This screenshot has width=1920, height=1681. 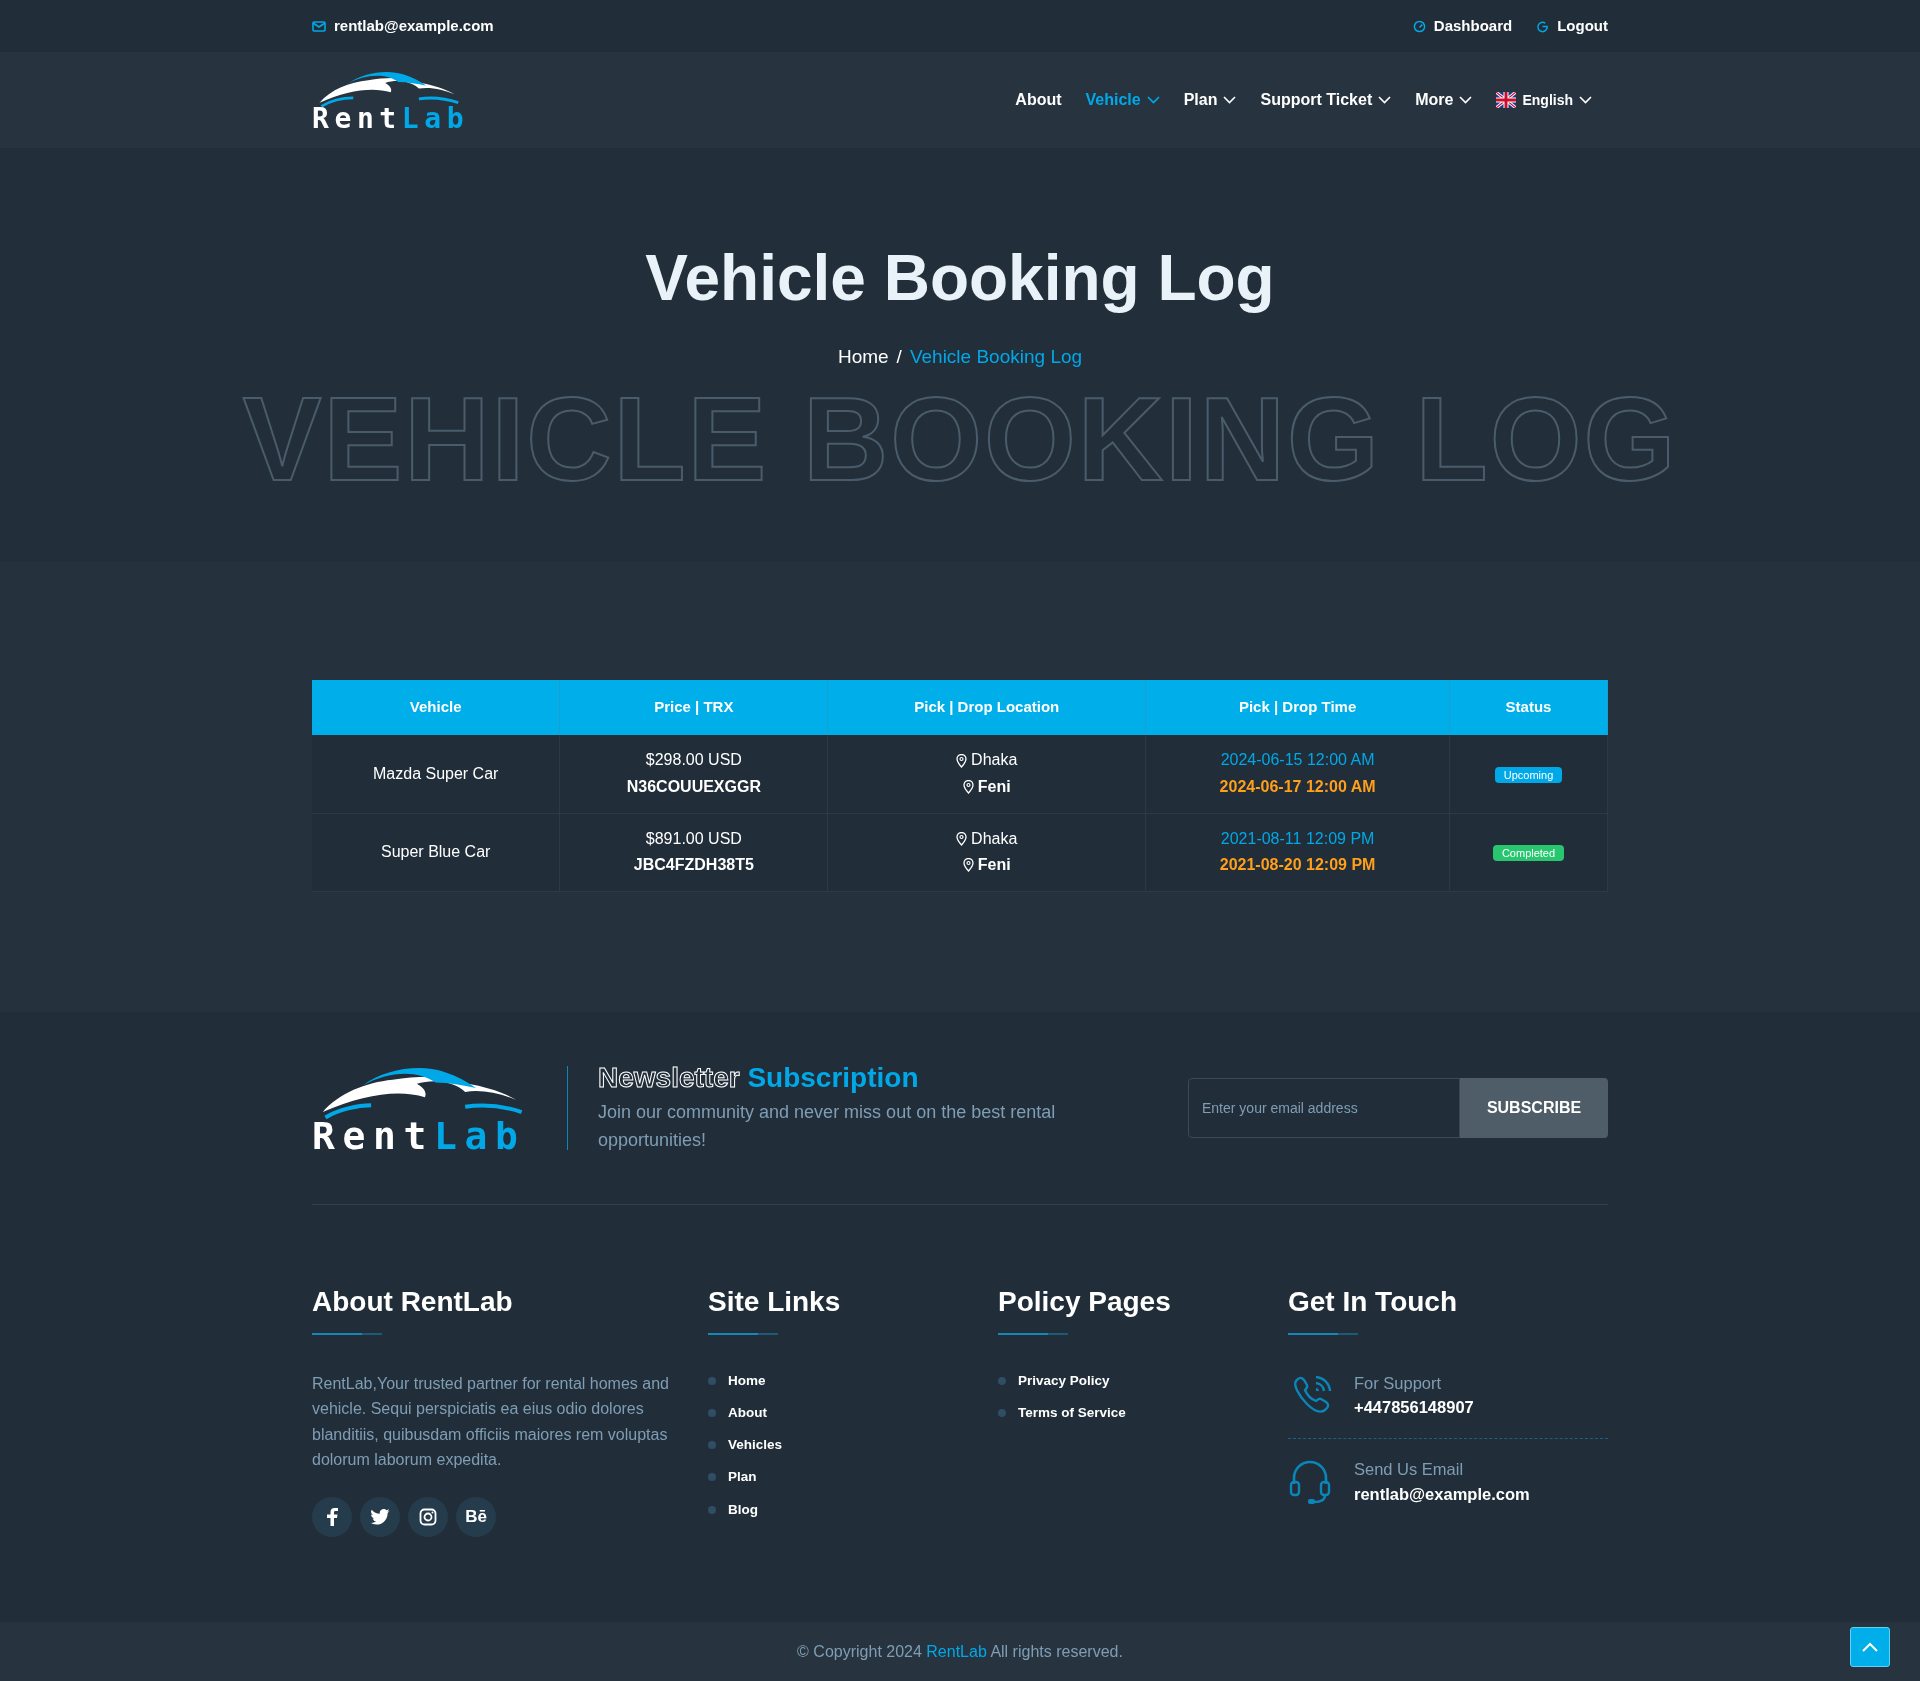 I want to click on facebook-link, so click(x=332, y=1516).